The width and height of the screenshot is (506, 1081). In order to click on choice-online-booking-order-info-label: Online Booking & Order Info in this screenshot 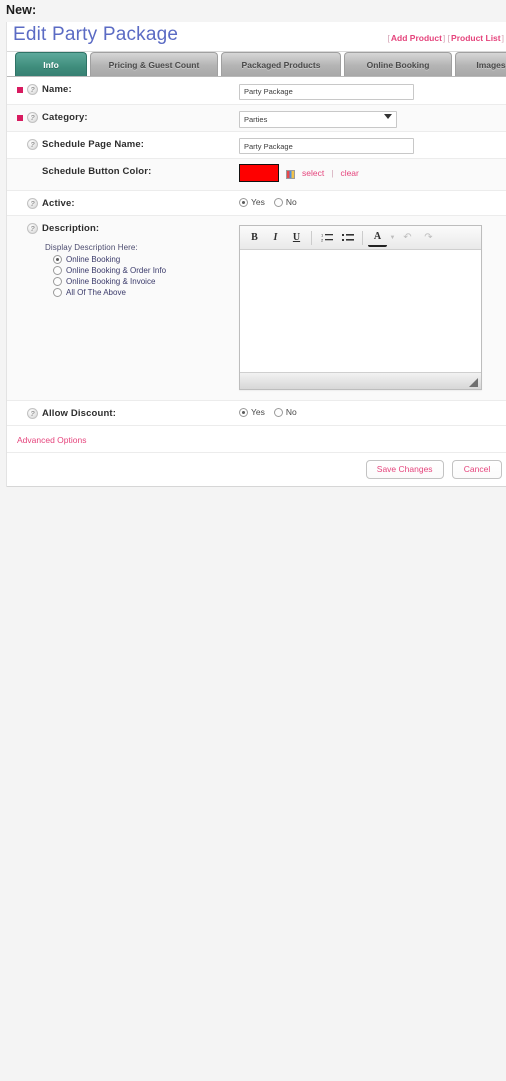, I will do `click(116, 270)`.